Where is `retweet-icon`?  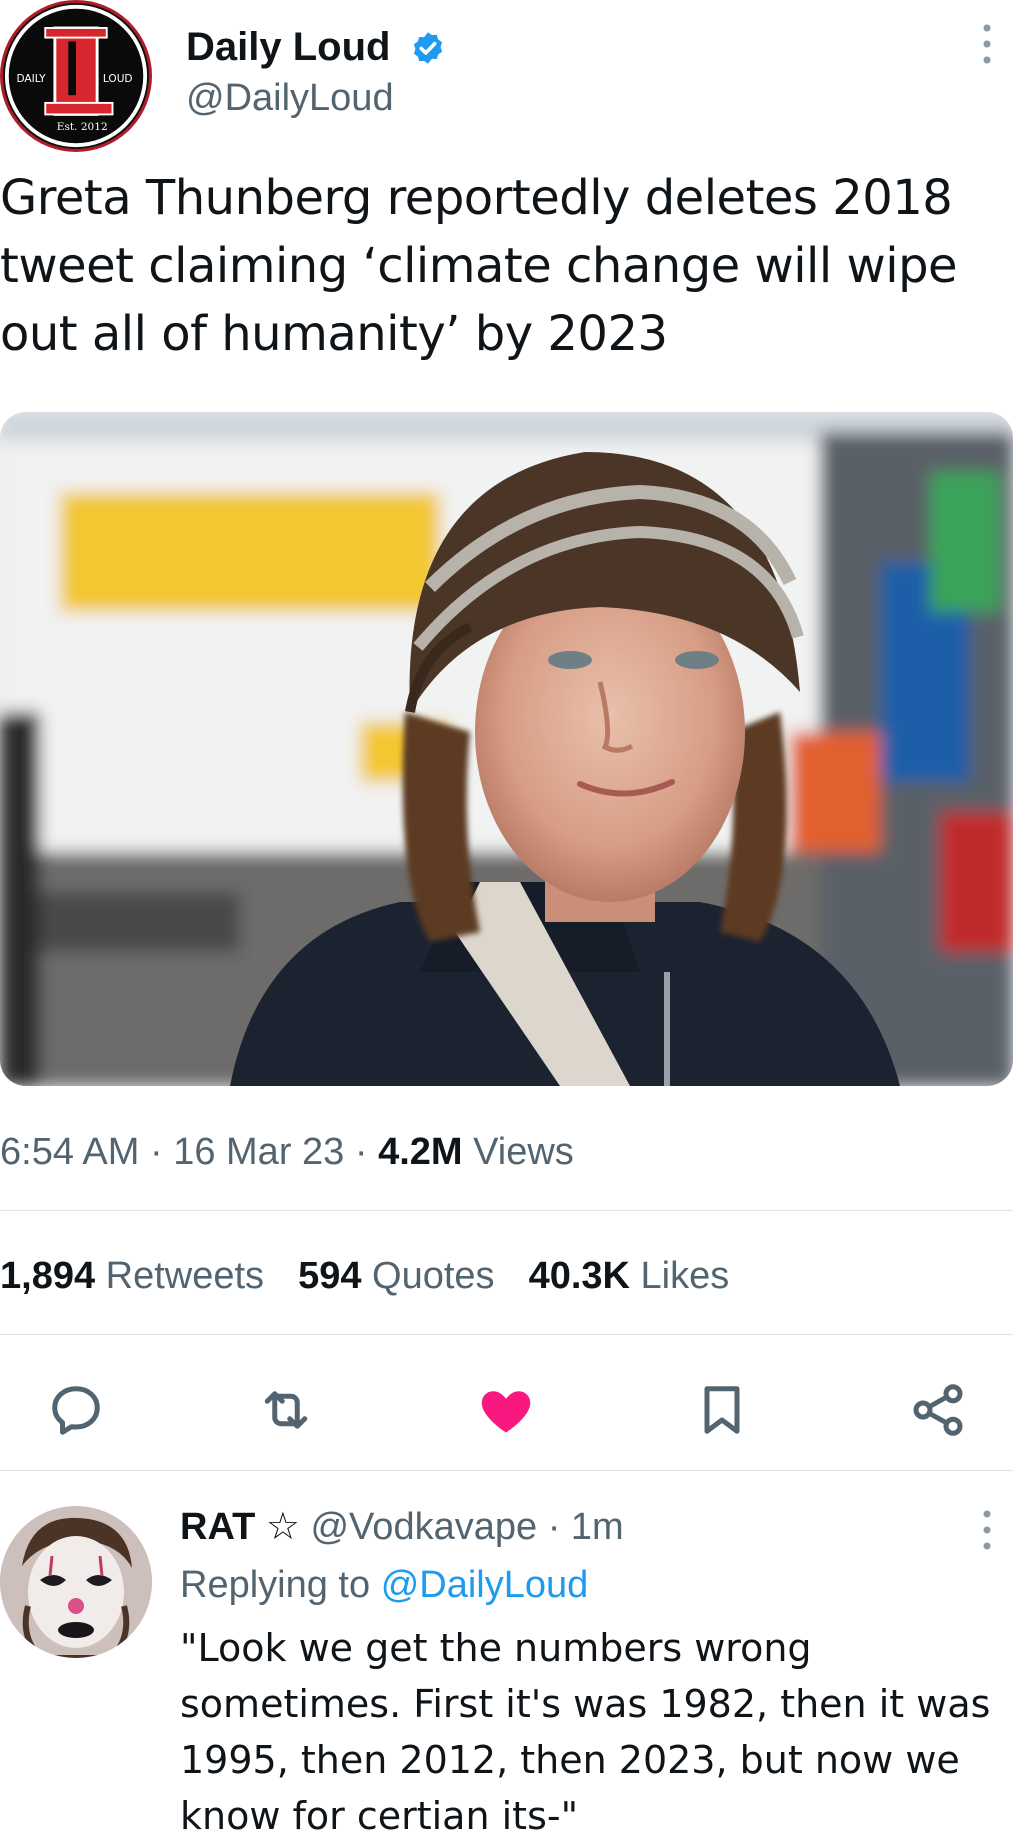 retweet-icon is located at coordinates (286, 1410).